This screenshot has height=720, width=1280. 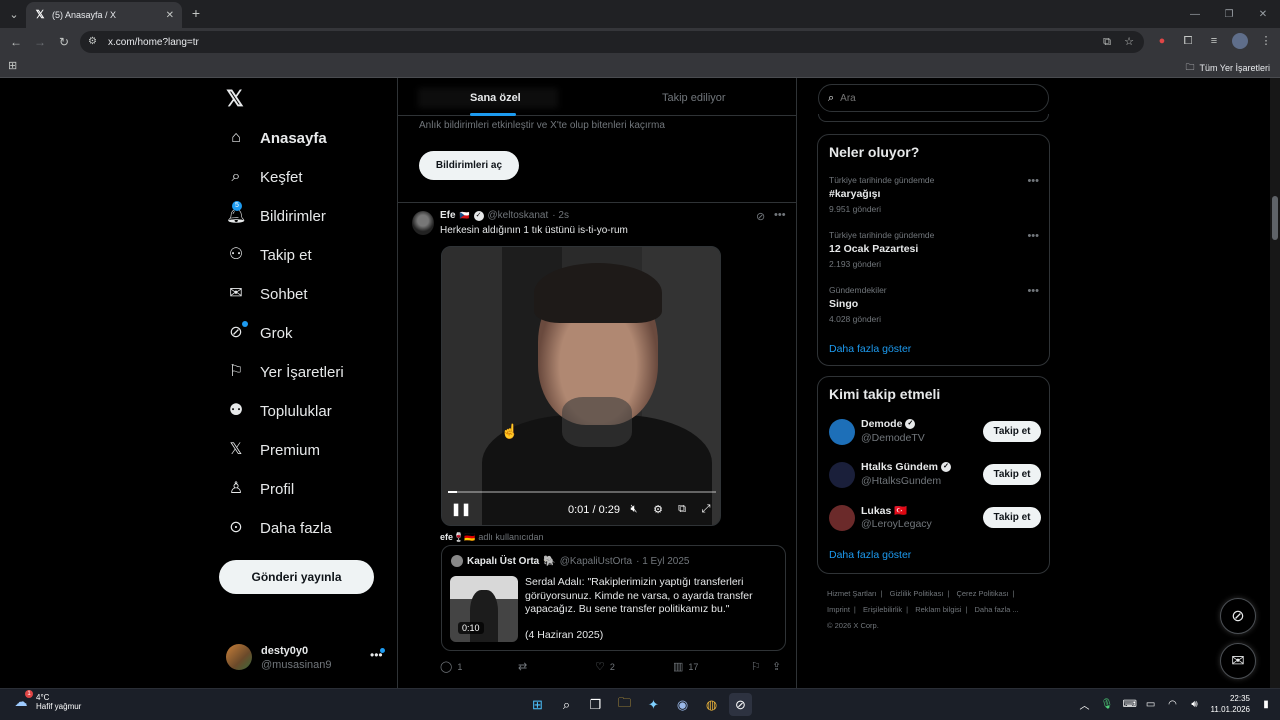 What do you see at coordinates (1085, 704) in the screenshot?
I see `chevron-up-icon: ︿` at bounding box center [1085, 704].